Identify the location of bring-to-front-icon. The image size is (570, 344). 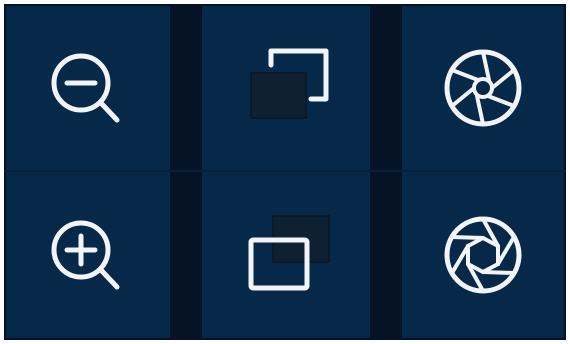
(289, 253).